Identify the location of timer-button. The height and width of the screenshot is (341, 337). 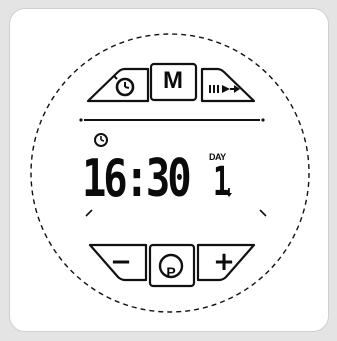
(118, 85).